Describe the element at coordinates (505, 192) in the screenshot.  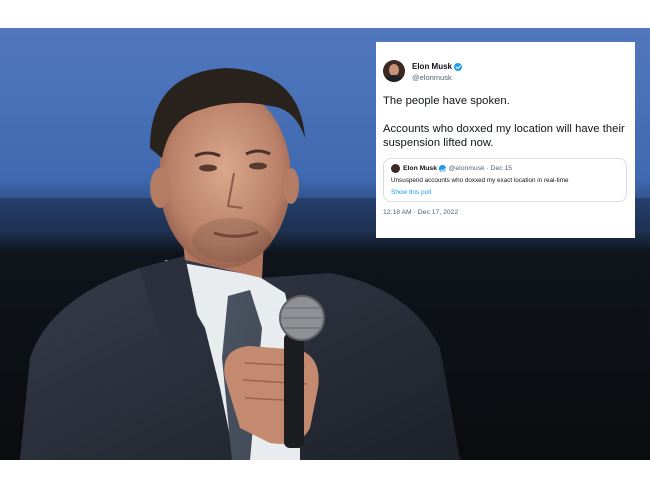
I see `show-poll-link: Show this poll` at that location.